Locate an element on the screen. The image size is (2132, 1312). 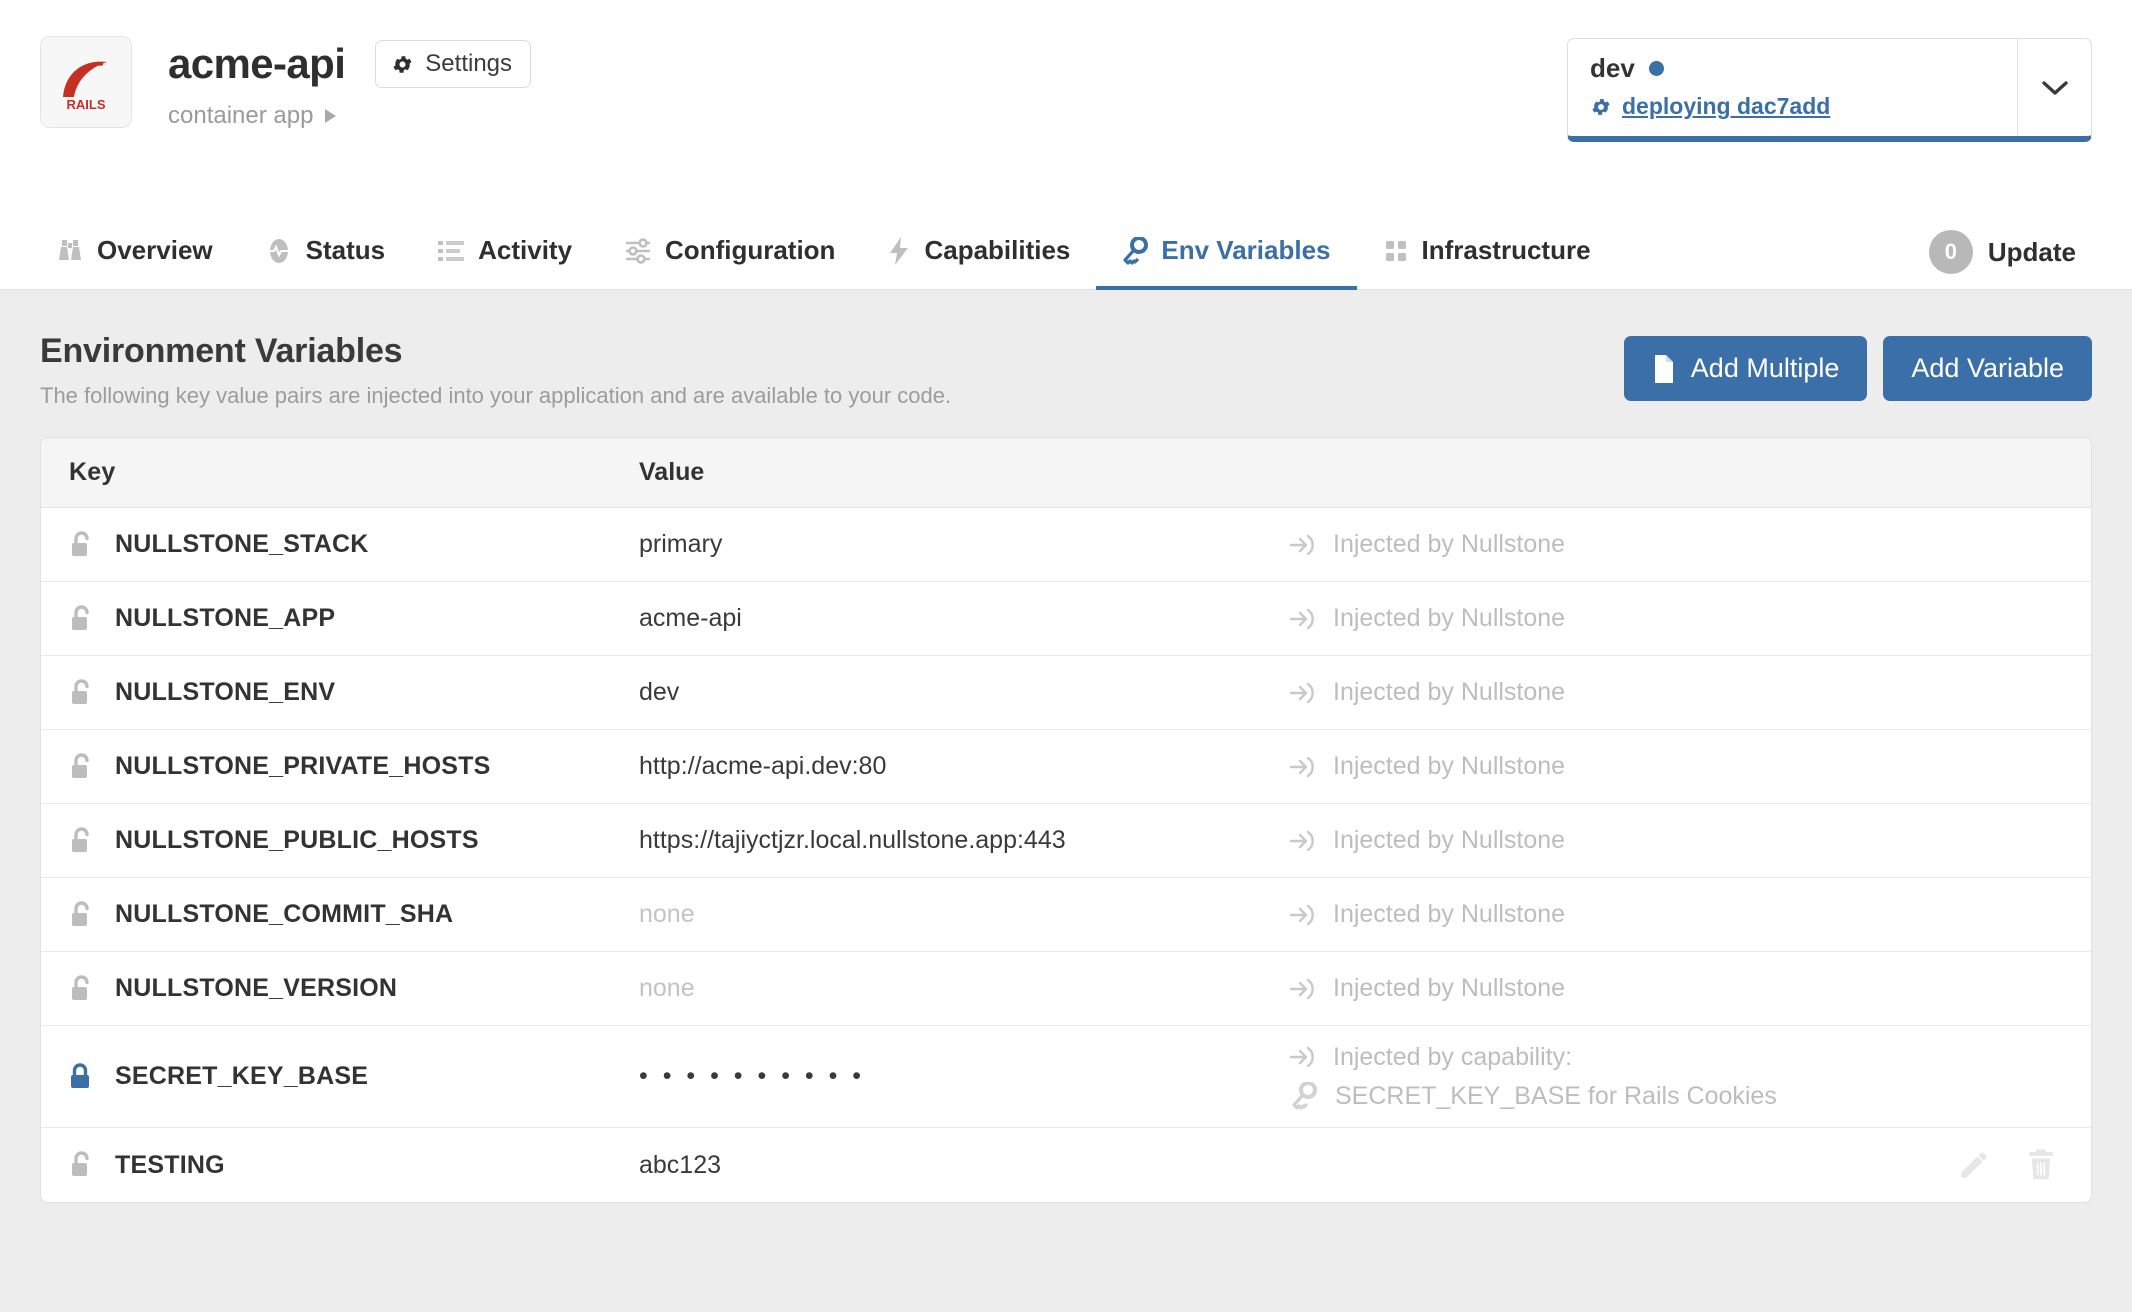
variable-value-cell: none is located at coordinates (667, 914).